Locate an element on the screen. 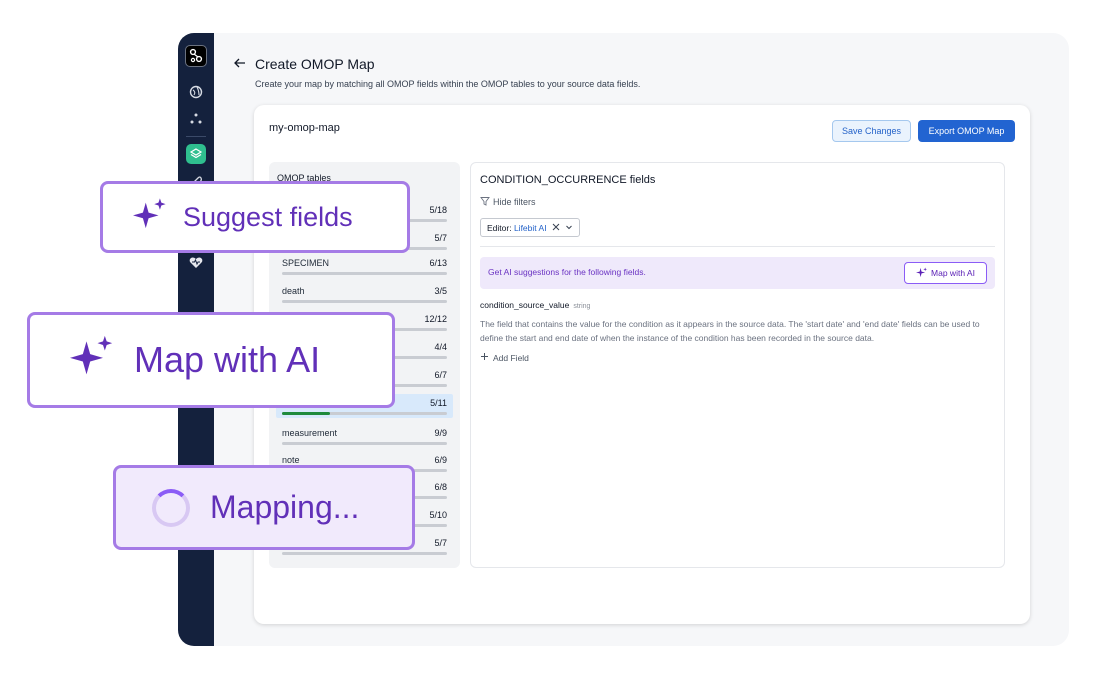  page-title: Create OMOP Map is located at coordinates (315, 64).